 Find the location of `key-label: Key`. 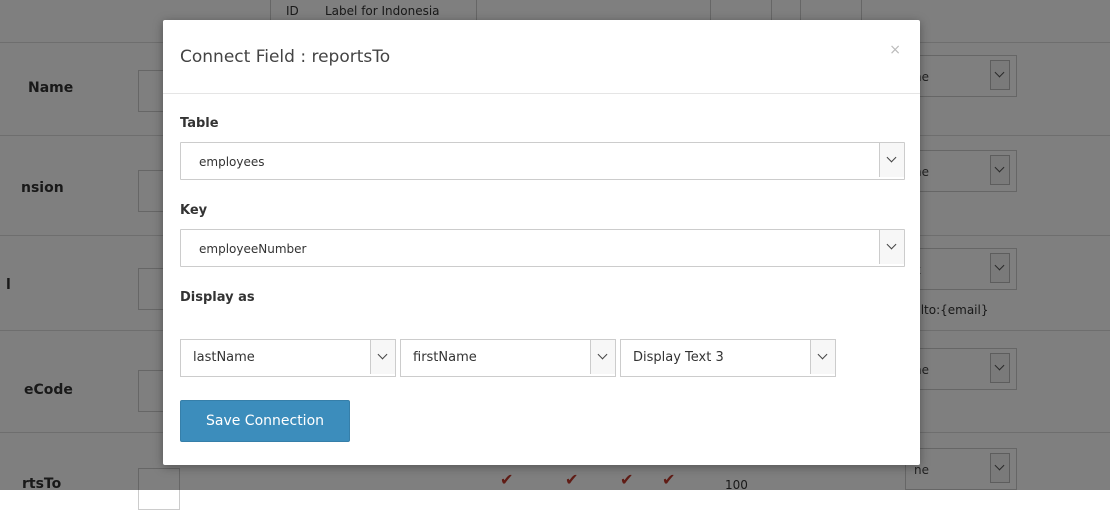

key-label: Key is located at coordinates (194, 210).